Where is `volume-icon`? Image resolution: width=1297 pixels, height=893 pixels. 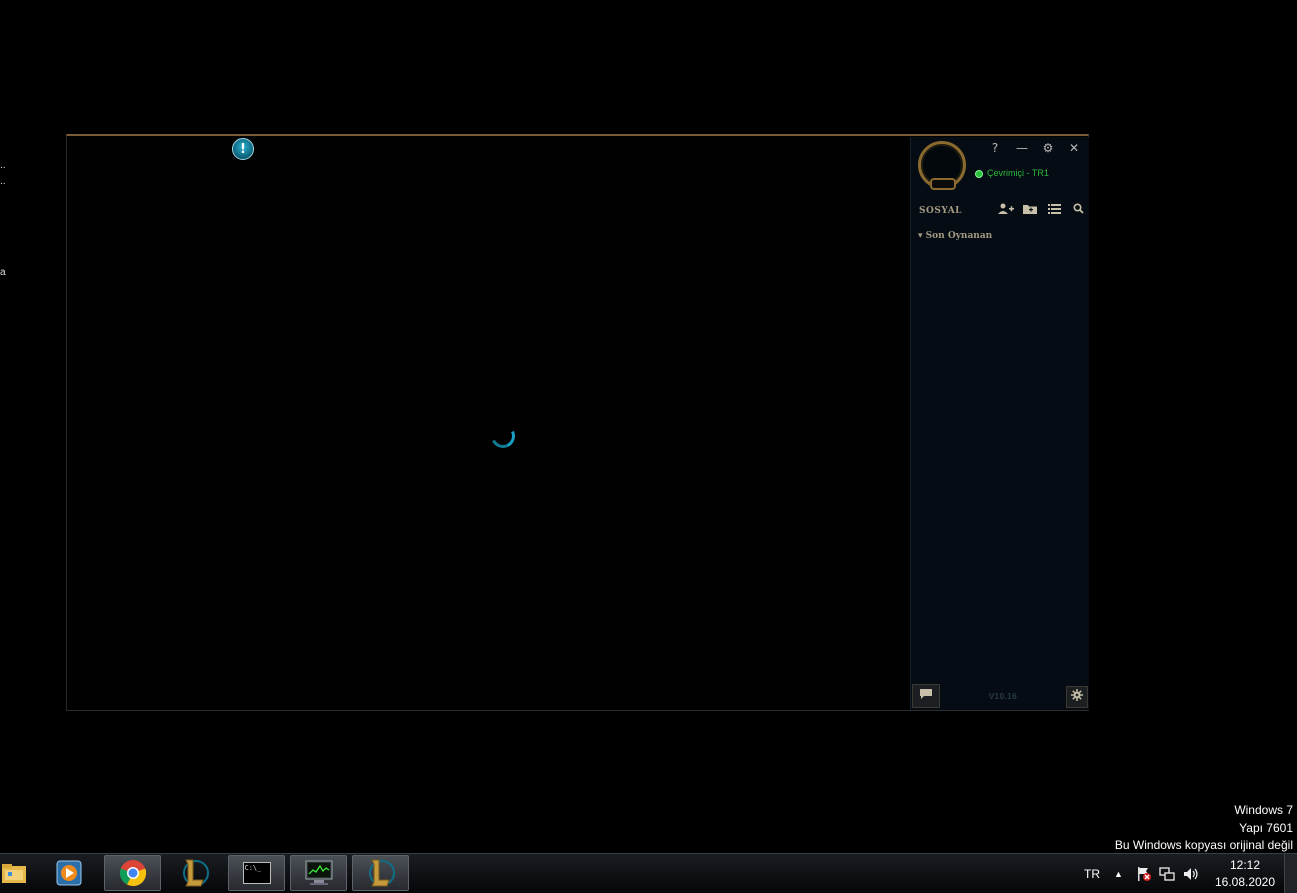
volume-icon is located at coordinates (1191, 873).